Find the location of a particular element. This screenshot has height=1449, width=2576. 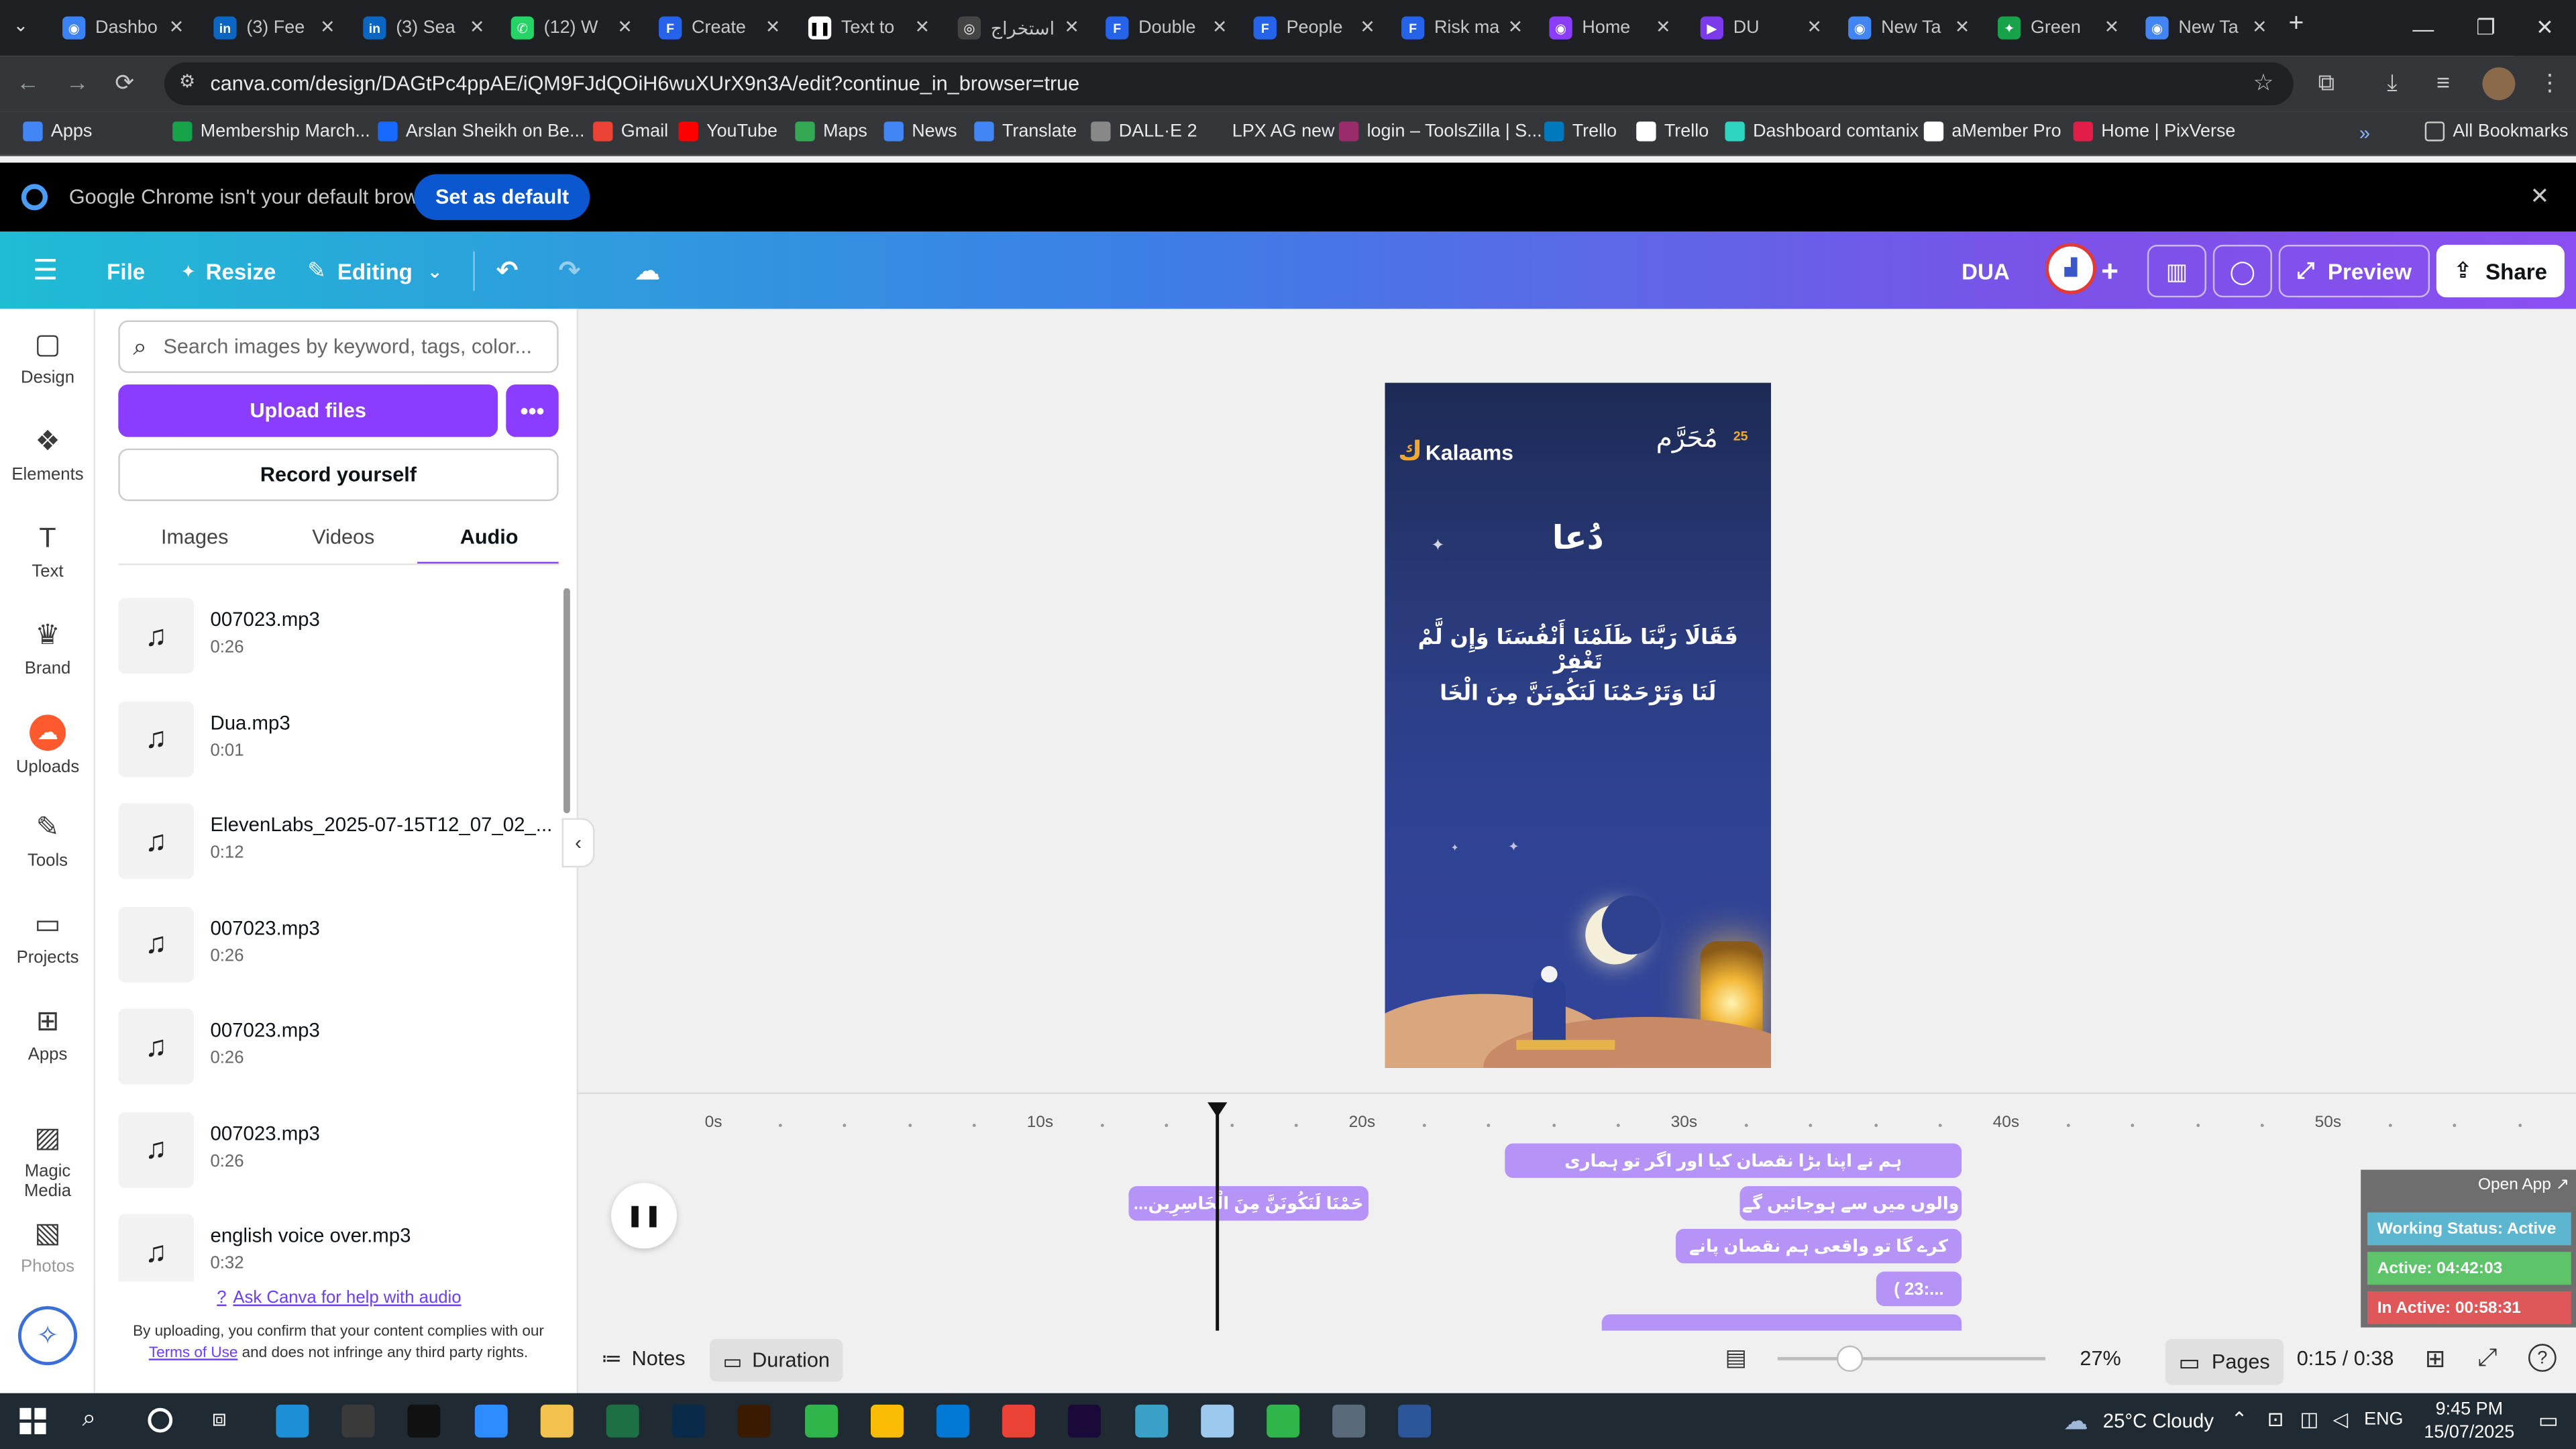

audio-list-item: ♫ Dua.mp3 0:01 is located at coordinates (339, 738).